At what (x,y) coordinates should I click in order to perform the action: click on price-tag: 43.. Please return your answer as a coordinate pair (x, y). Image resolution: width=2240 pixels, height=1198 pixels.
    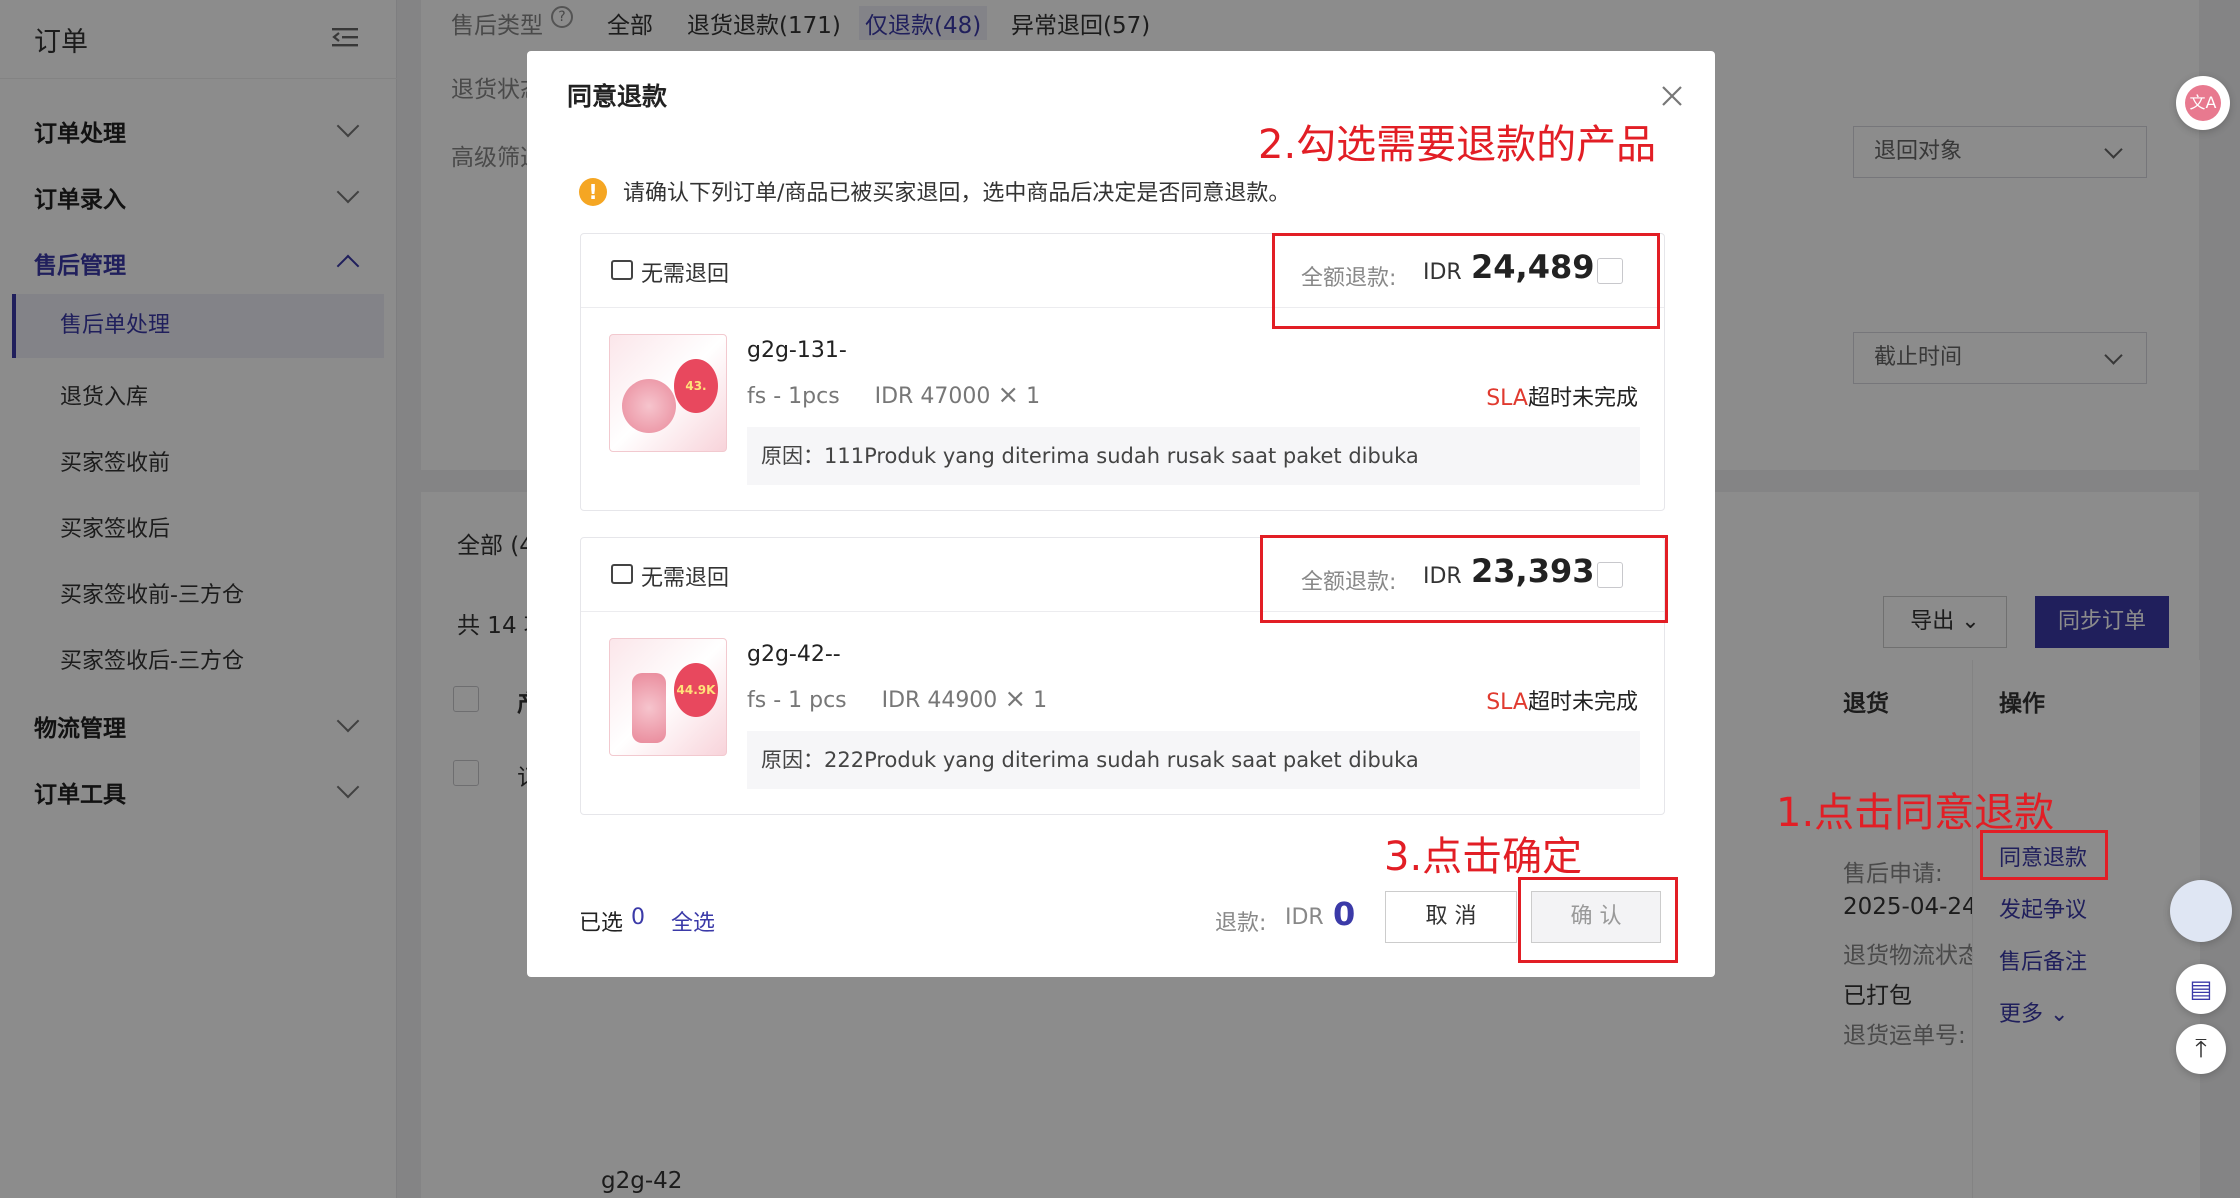
    Looking at the image, I should click on (696, 386).